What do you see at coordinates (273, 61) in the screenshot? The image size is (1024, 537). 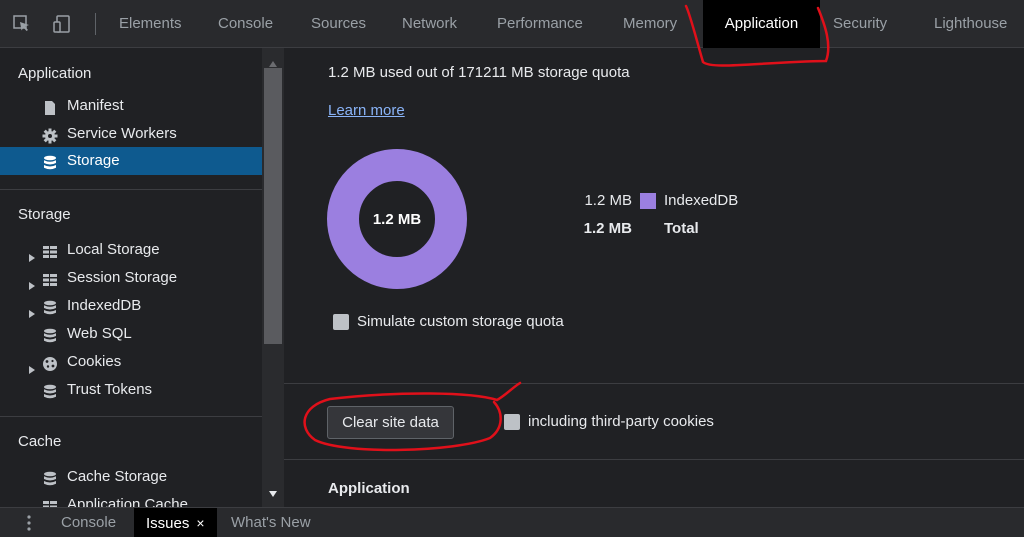 I see `scroll-up-arrow-icon` at bounding box center [273, 61].